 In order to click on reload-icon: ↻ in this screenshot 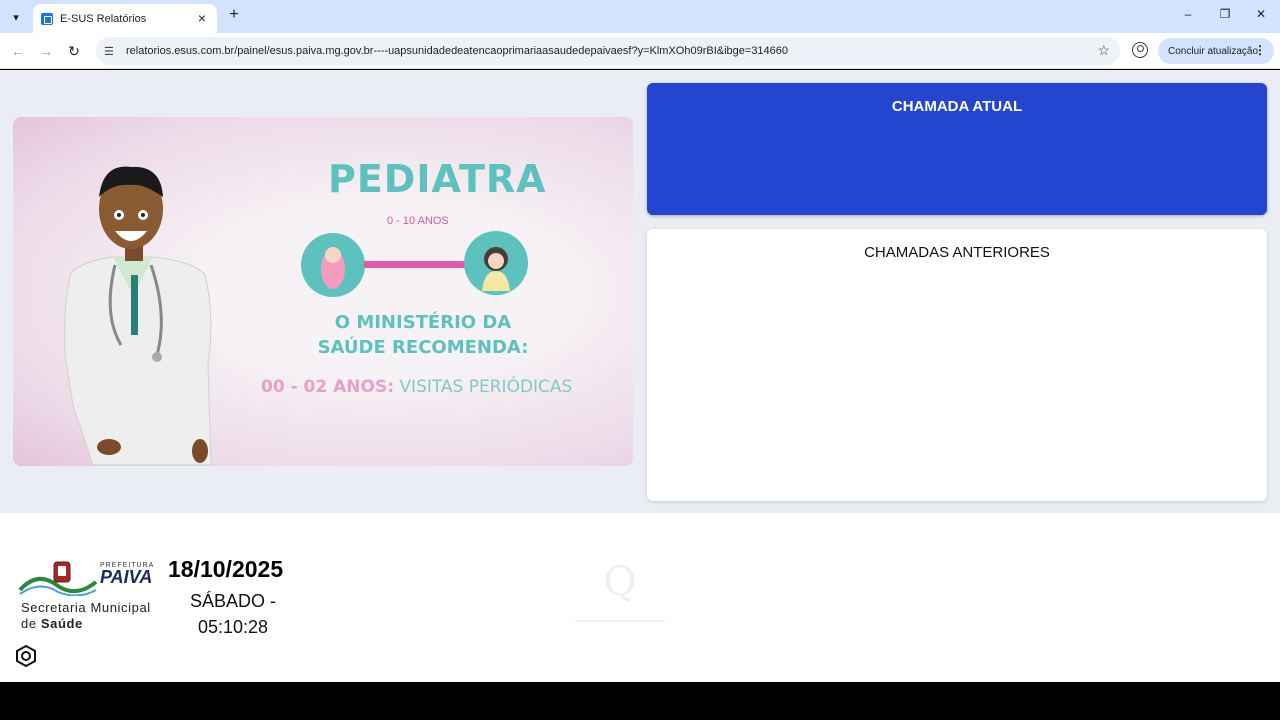, I will do `click(74, 51)`.